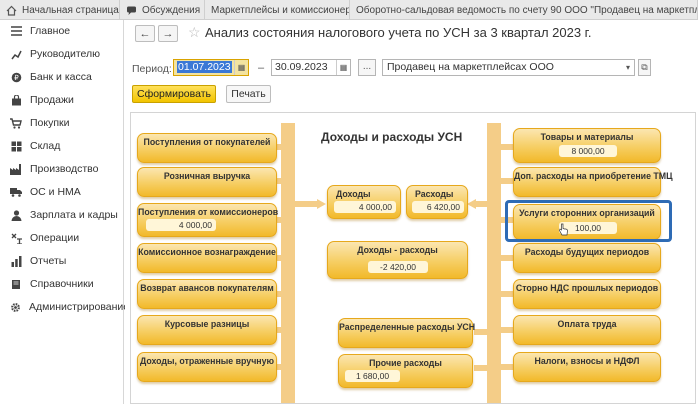  Describe the element at coordinates (207, 324) in the screenshot. I see `card-label: Курсовые разницы` at that location.